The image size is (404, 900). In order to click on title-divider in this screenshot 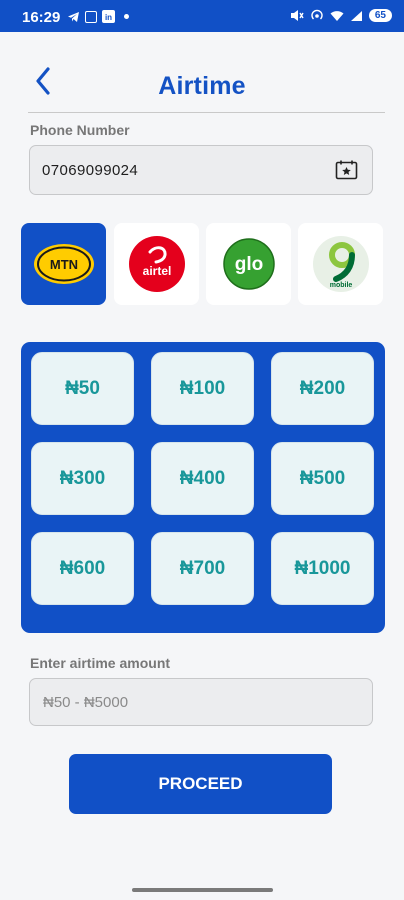, I will do `click(206, 112)`.